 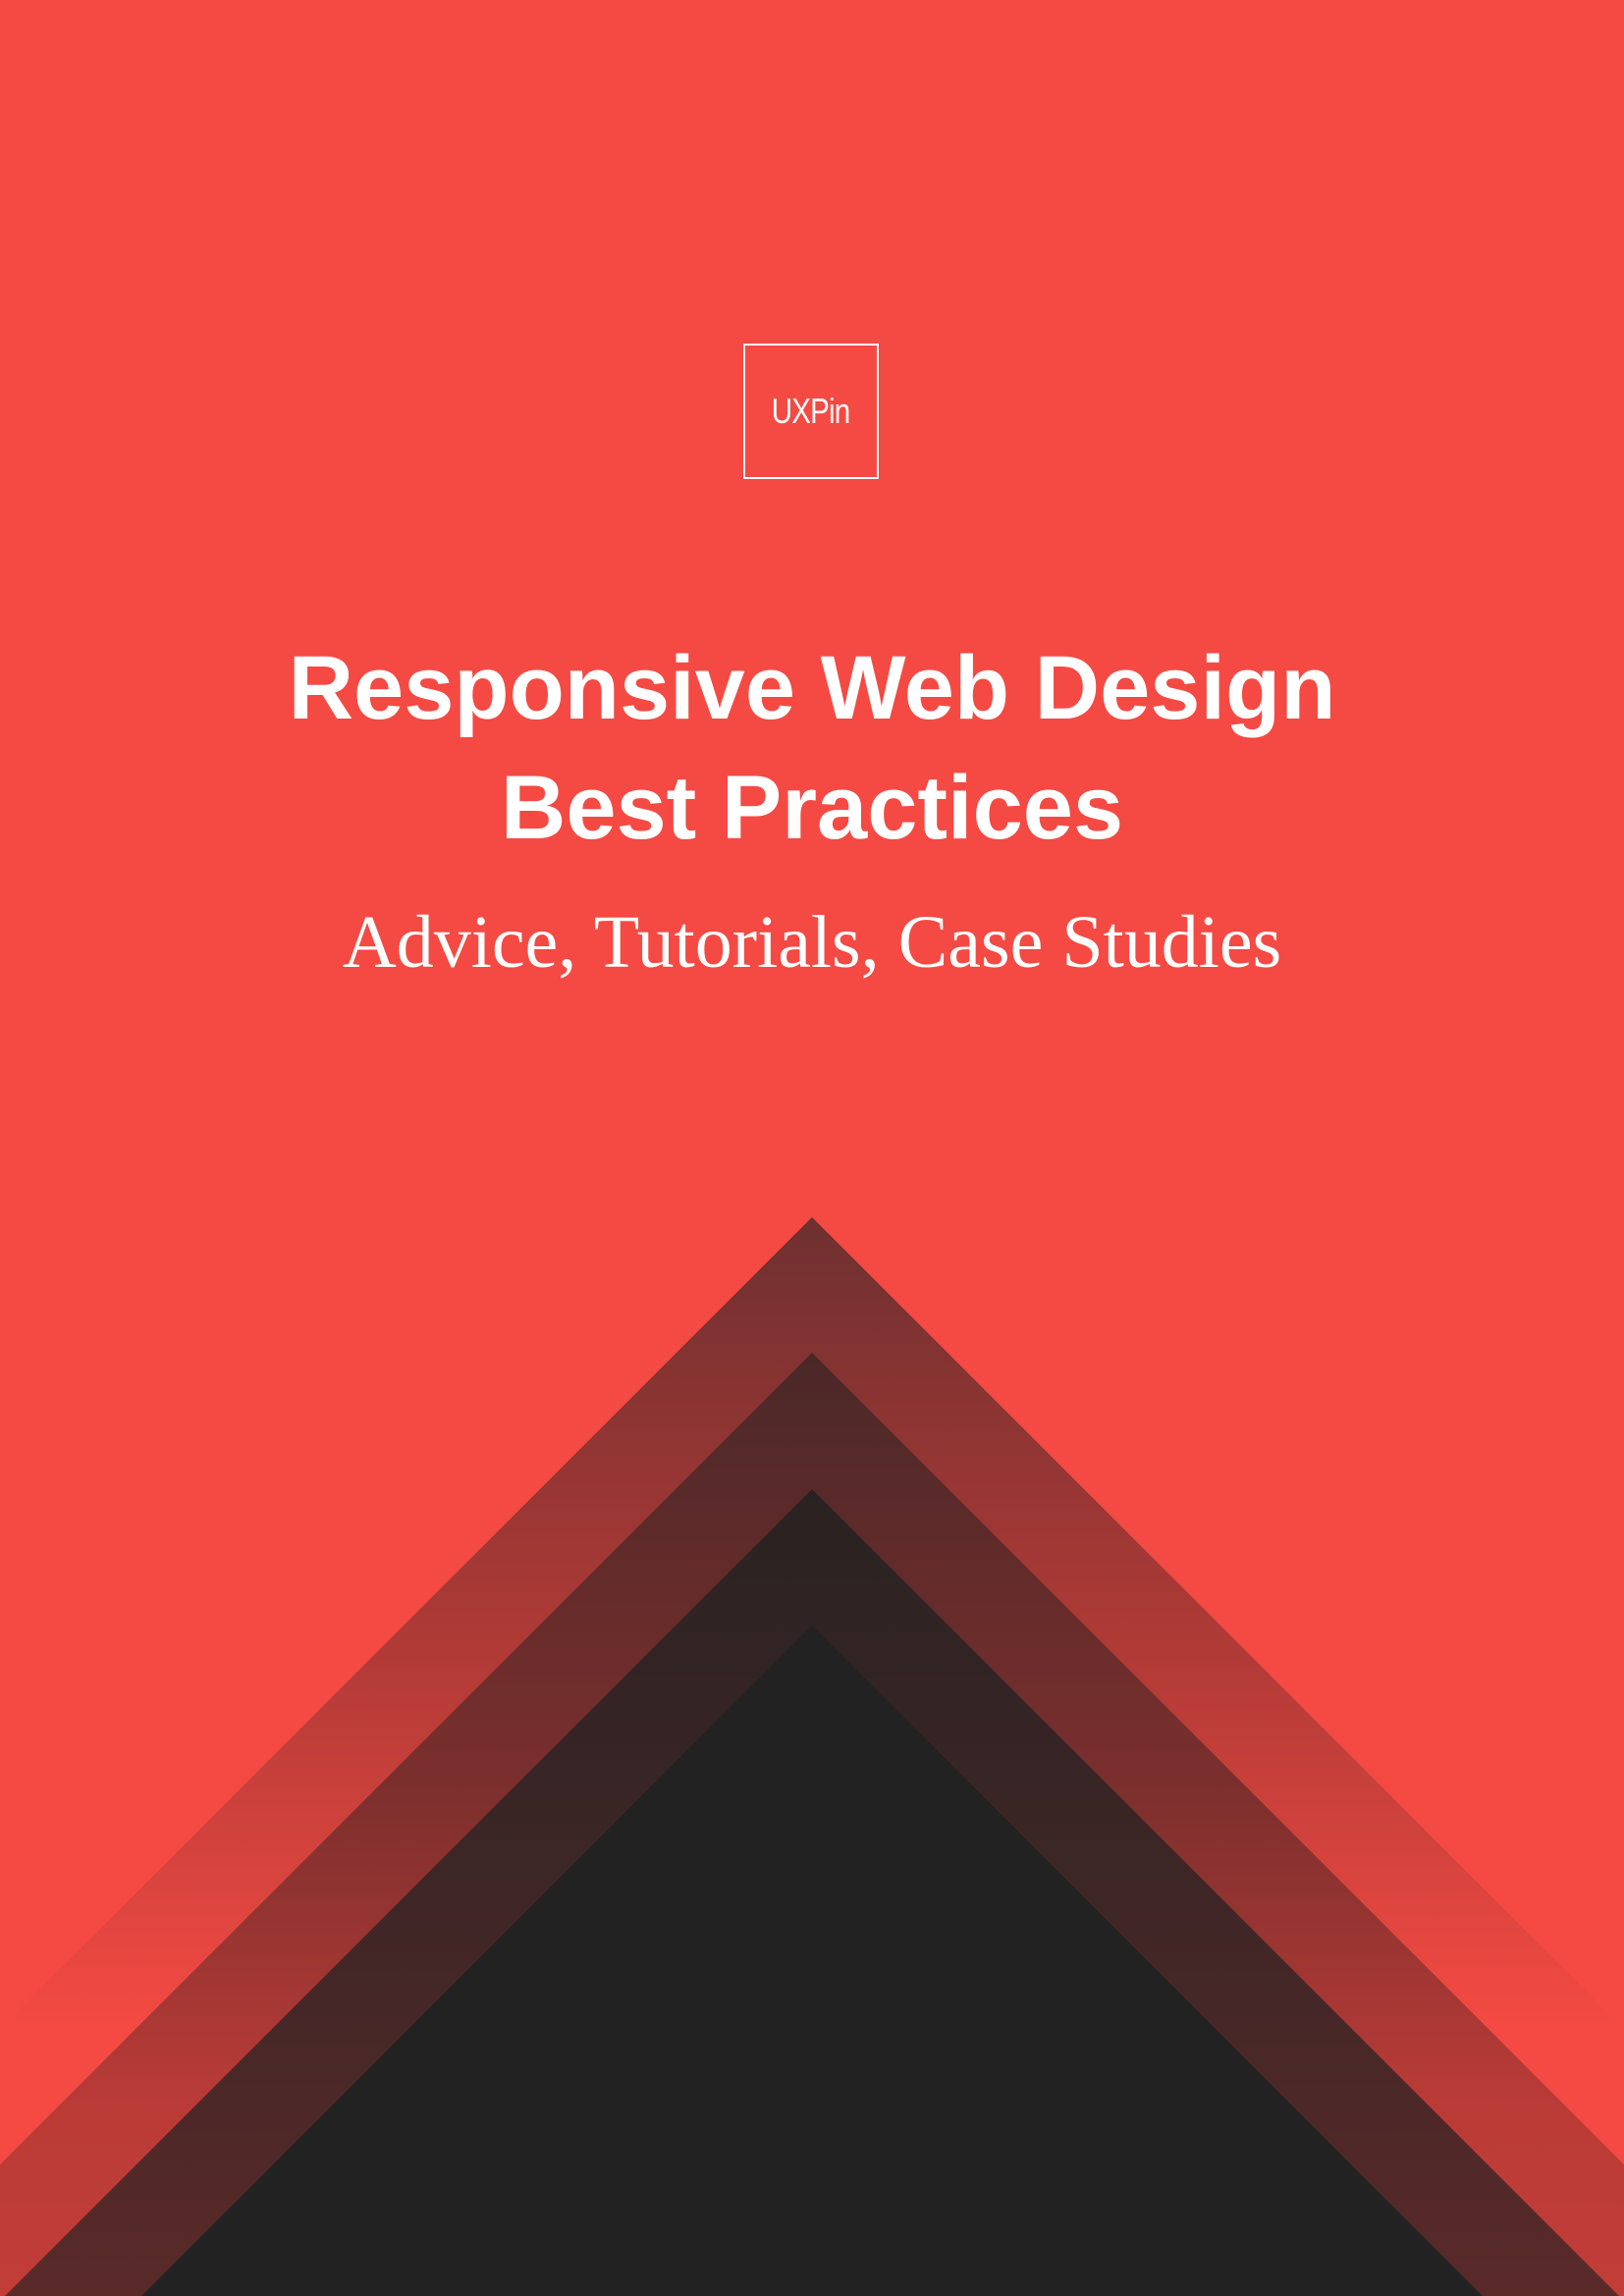 I want to click on logo-text: UXPin, so click(x=811, y=411).